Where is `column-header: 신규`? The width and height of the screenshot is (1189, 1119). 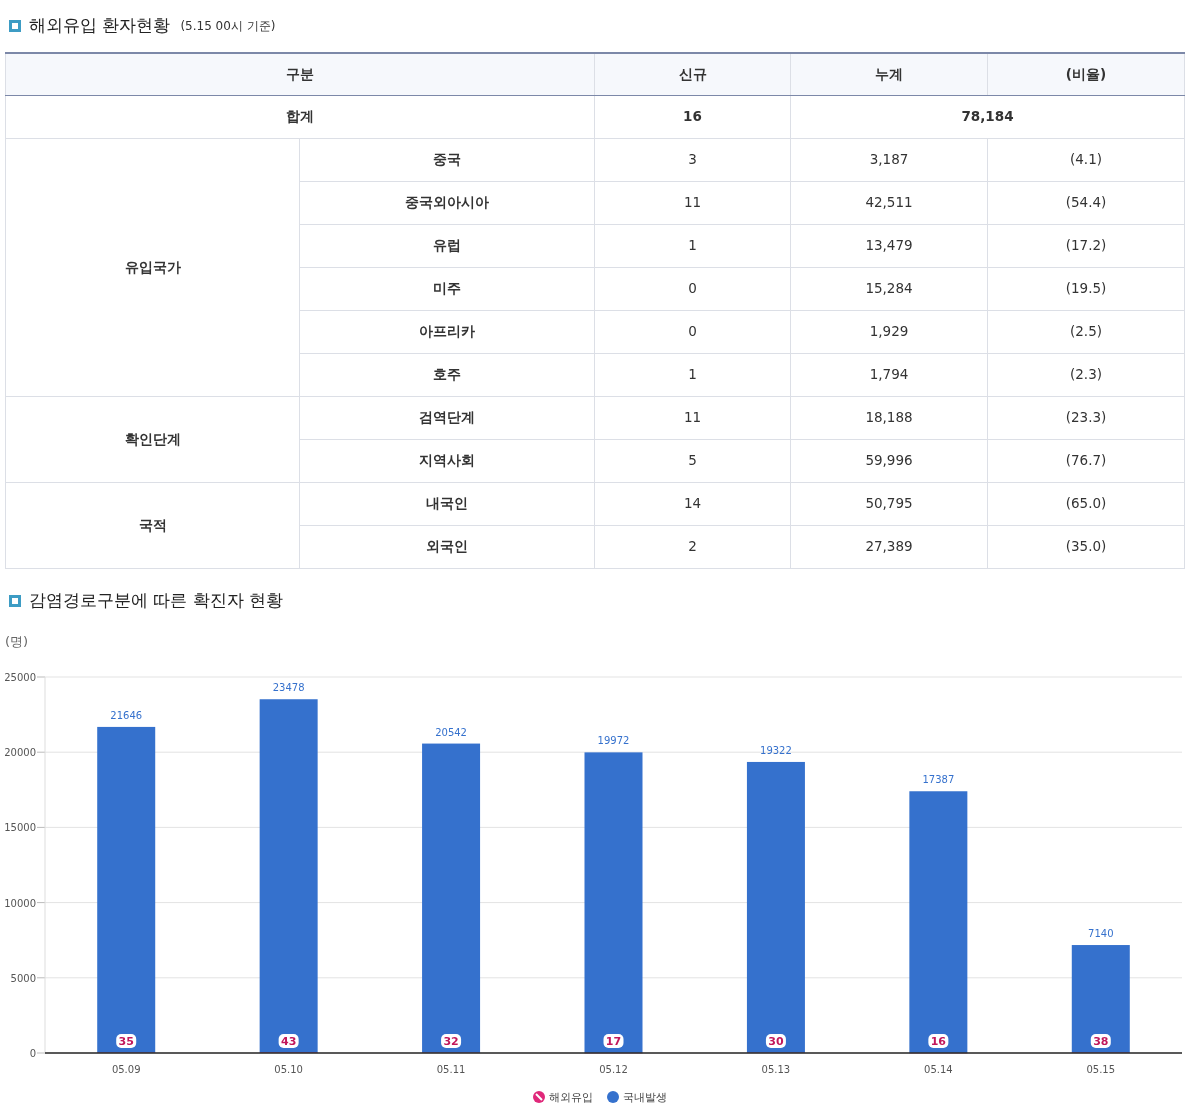
column-header: 신규 is located at coordinates (692, 74).